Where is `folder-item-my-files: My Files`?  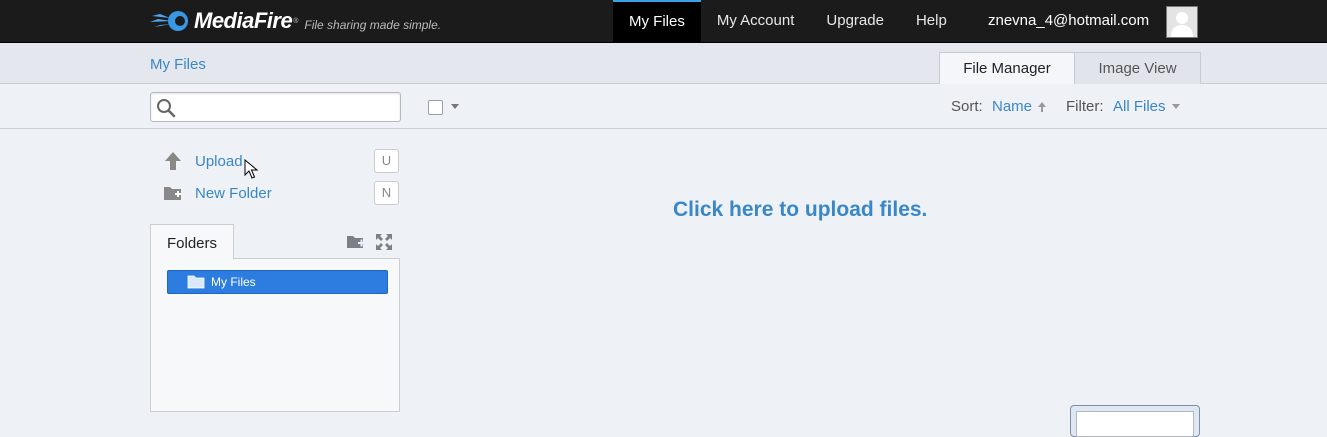 folder-item-my-files: My Files is located at coordinates (277, 282).